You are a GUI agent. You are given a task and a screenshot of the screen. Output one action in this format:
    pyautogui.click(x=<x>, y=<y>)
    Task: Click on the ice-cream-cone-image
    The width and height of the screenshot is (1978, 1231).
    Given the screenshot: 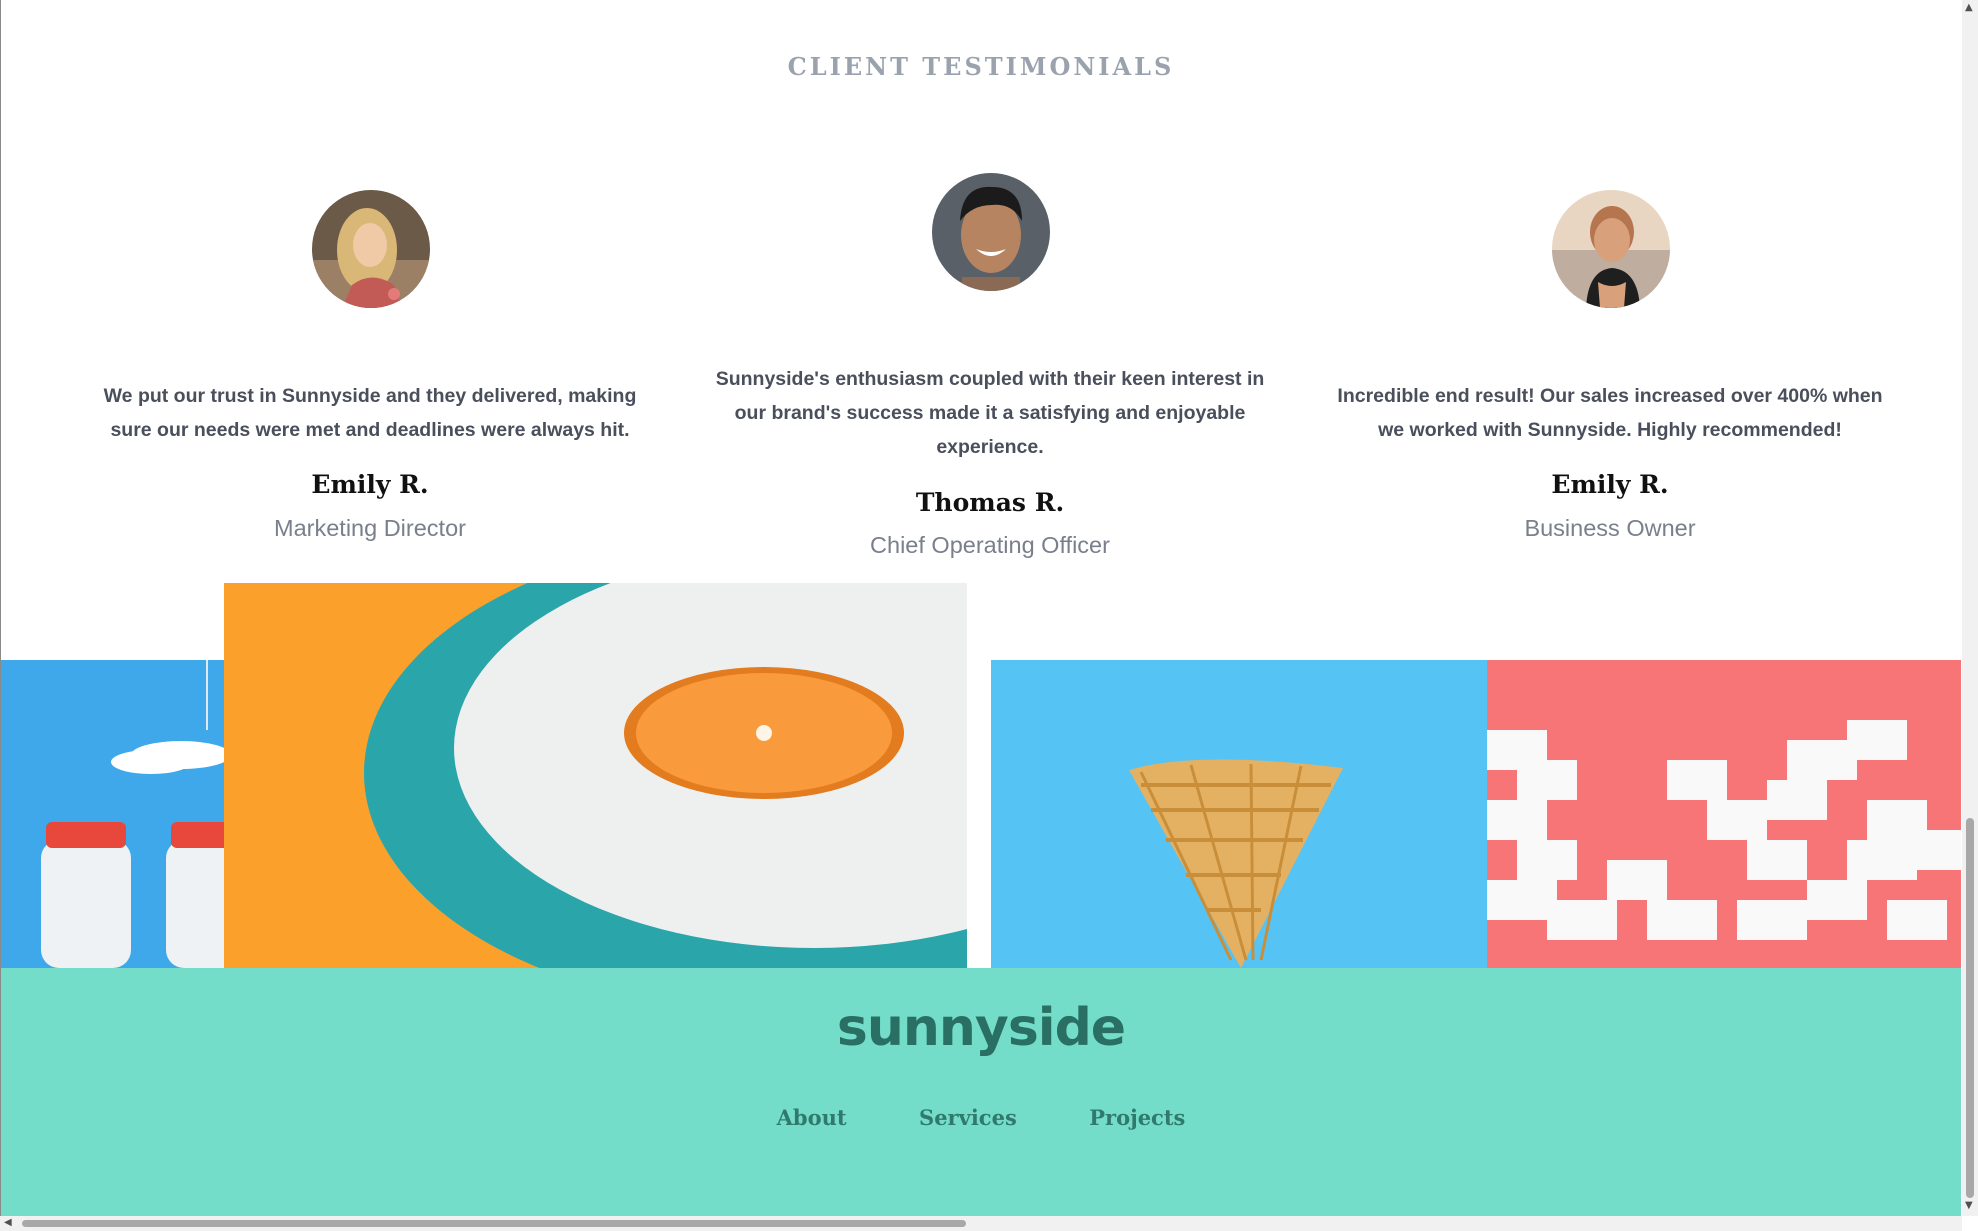 What is the action you would take?
    pyautogui.click(x=1239, y=814)
    